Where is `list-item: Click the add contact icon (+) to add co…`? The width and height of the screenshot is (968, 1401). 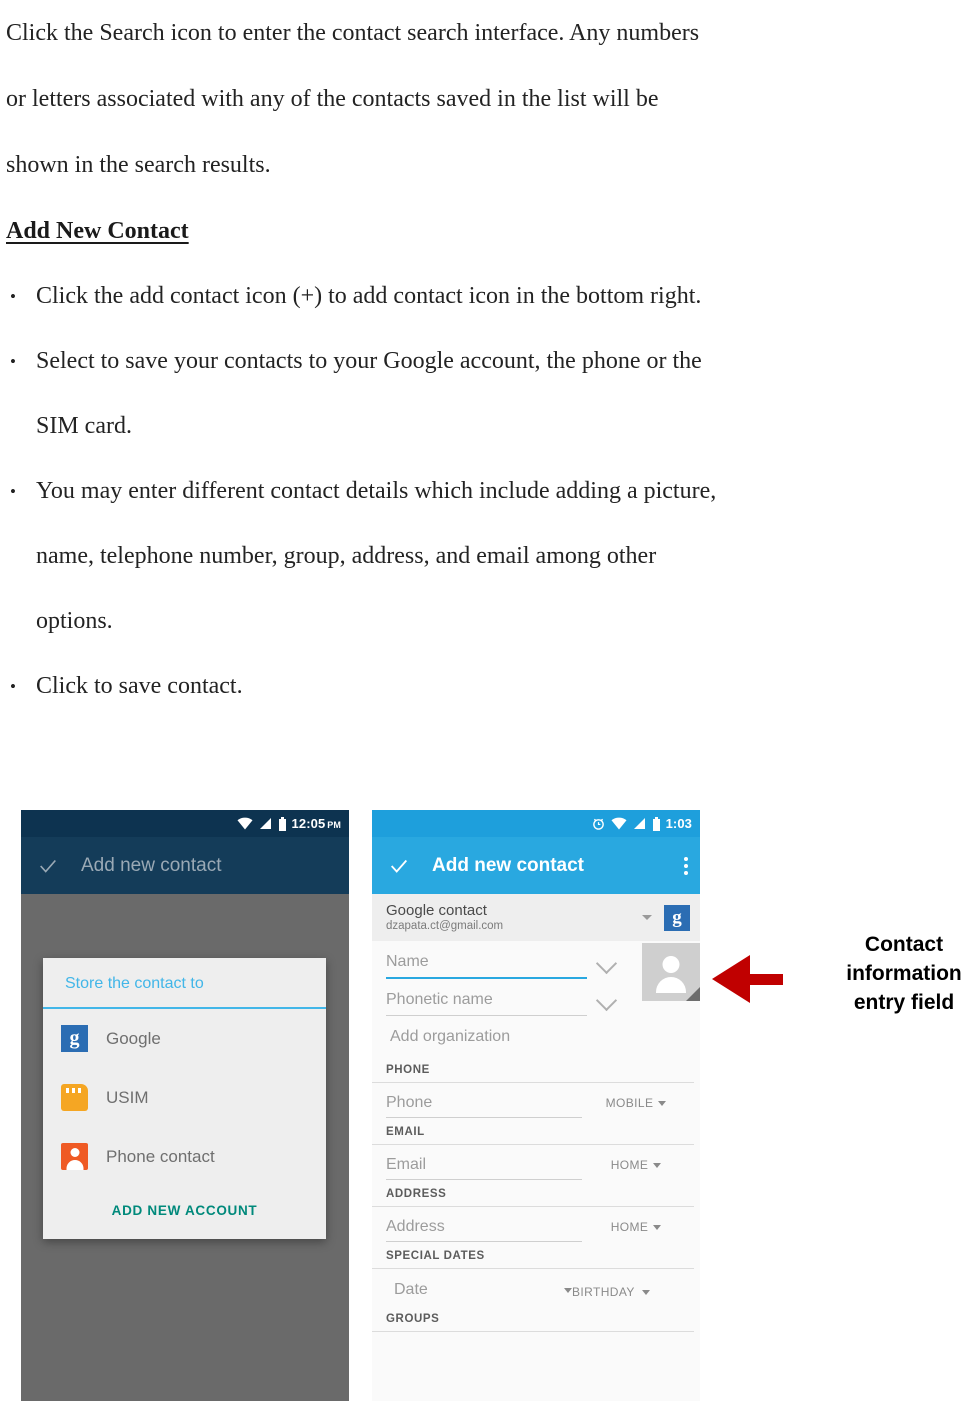
list-item: Click the add contact icon (+) to add co… is located at coordinates (484, 296).